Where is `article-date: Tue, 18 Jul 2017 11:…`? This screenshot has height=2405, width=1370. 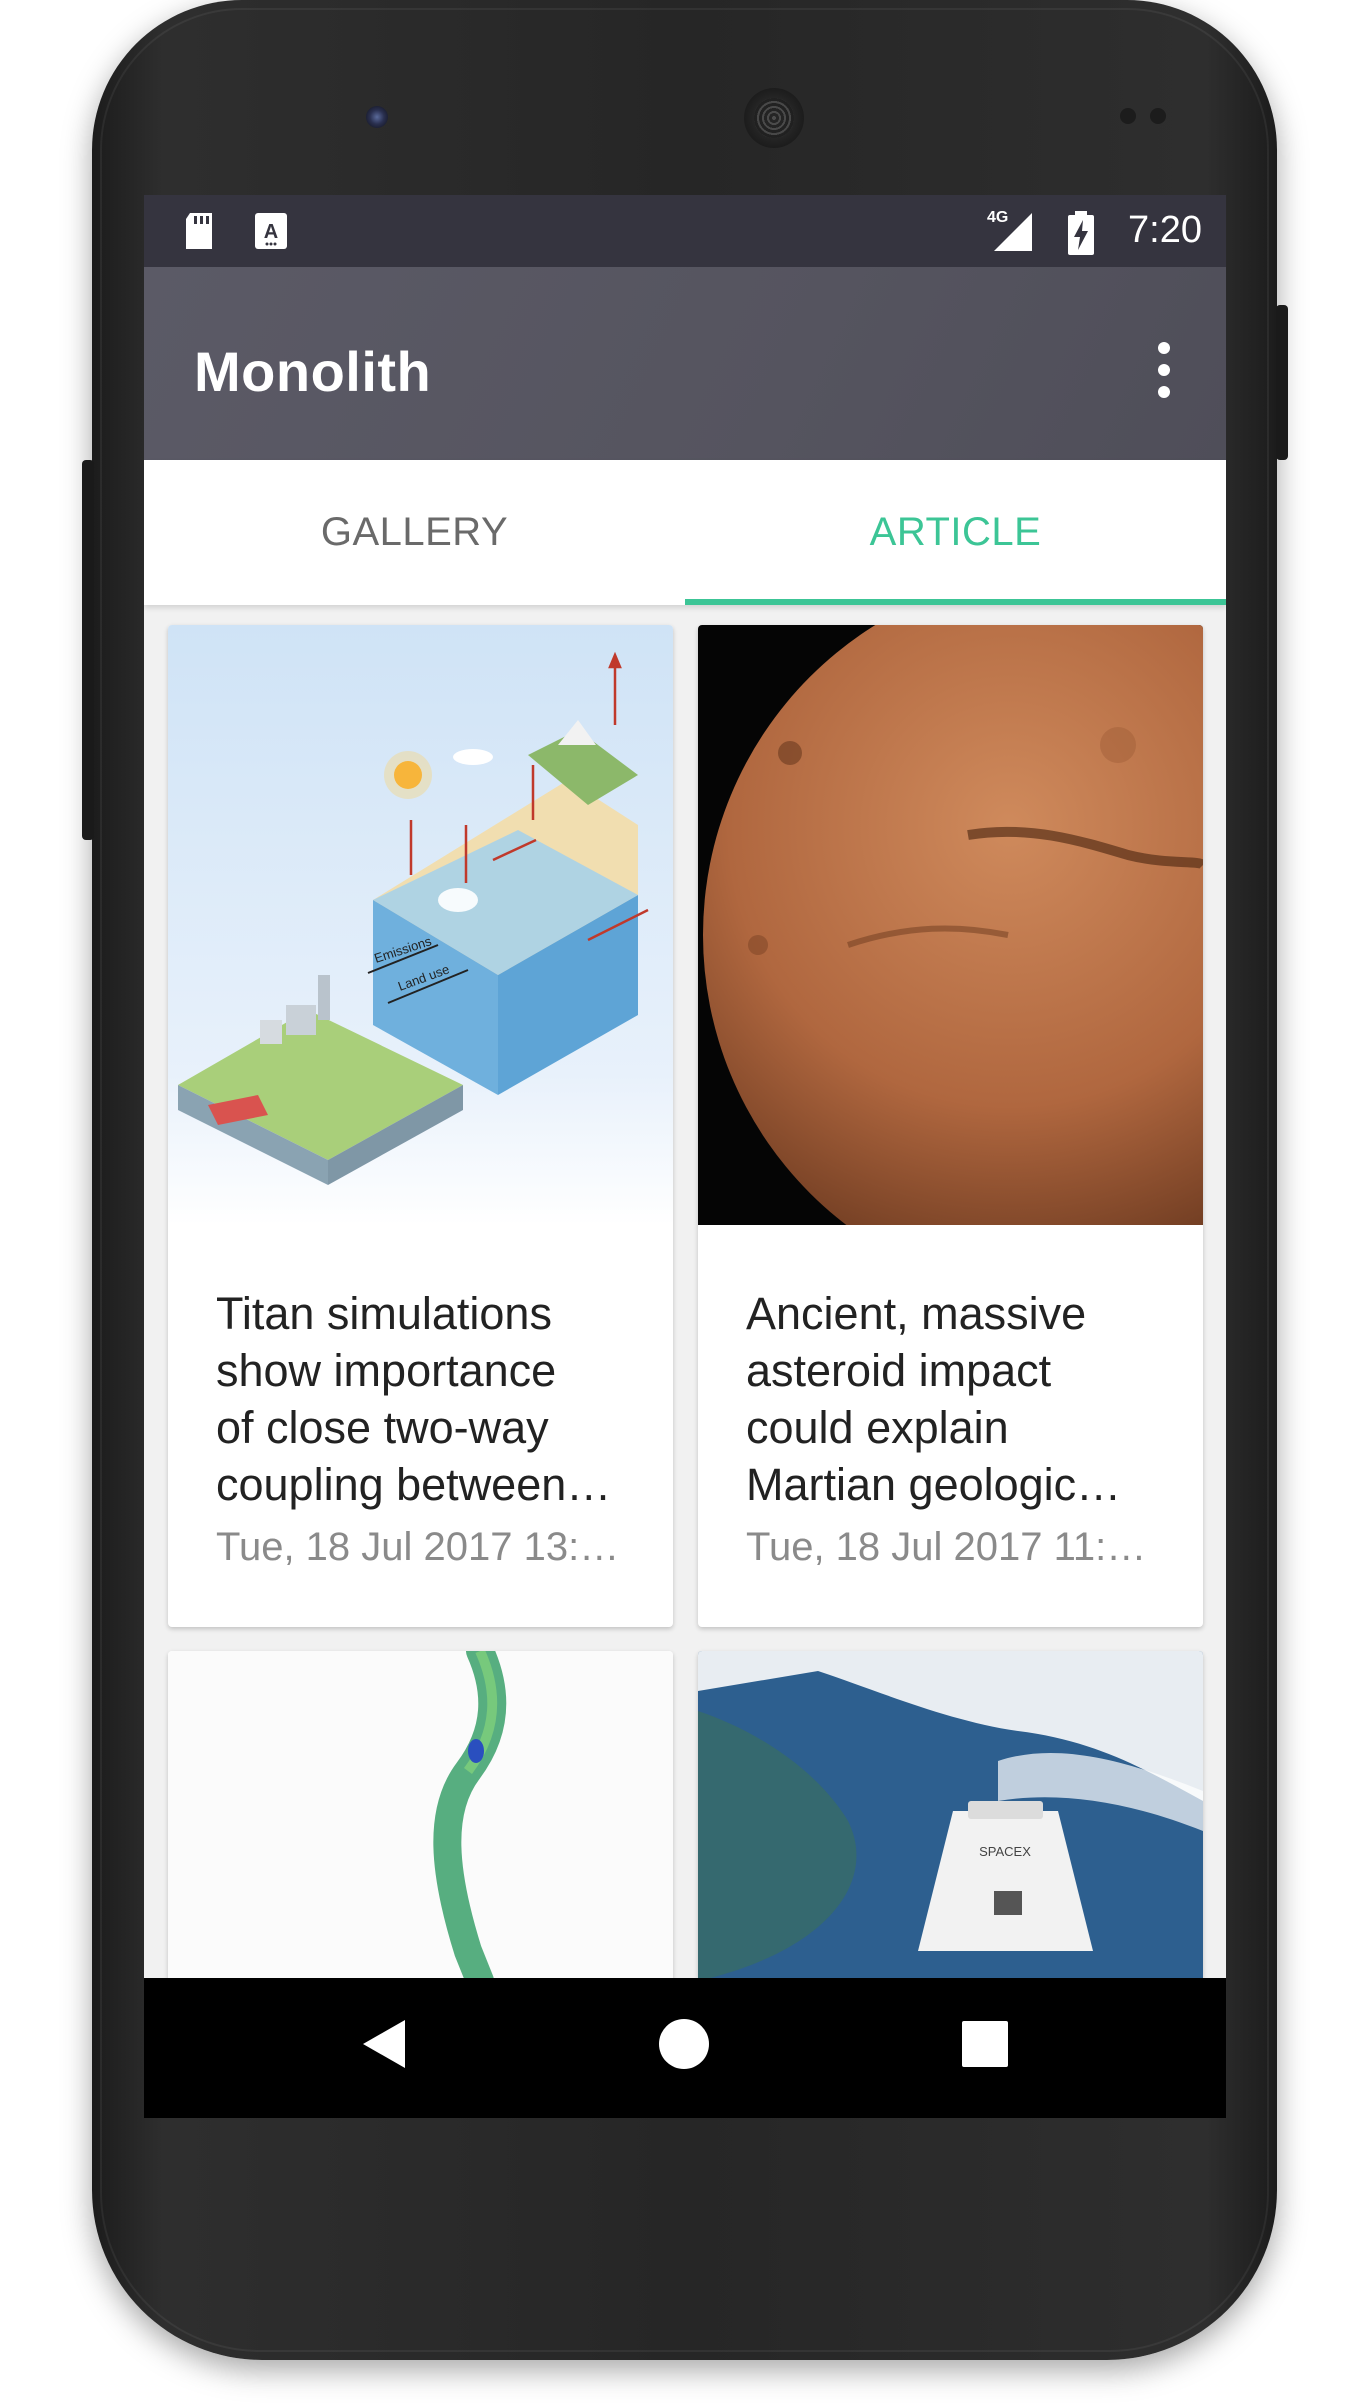
article-date: Tue, 18 Jul 2017 11:… is located at coordinates (946, 1547).